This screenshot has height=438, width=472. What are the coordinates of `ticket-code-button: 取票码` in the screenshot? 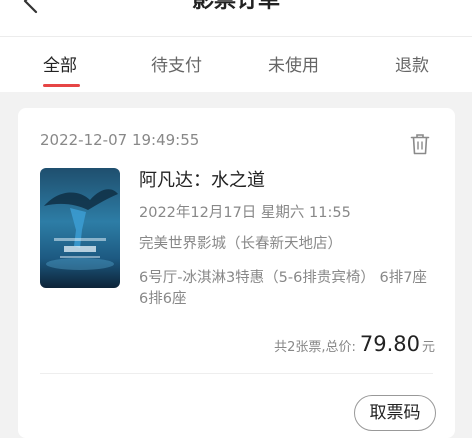 It's located at (395, 413).